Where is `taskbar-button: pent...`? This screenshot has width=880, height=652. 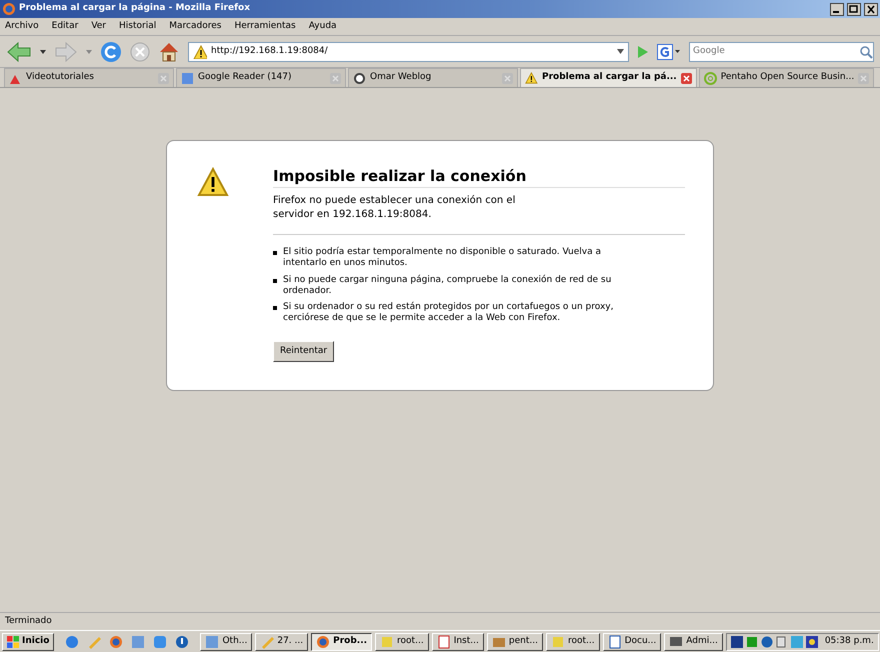
taskbar-button: pent... is located at coordinates (514, 641).